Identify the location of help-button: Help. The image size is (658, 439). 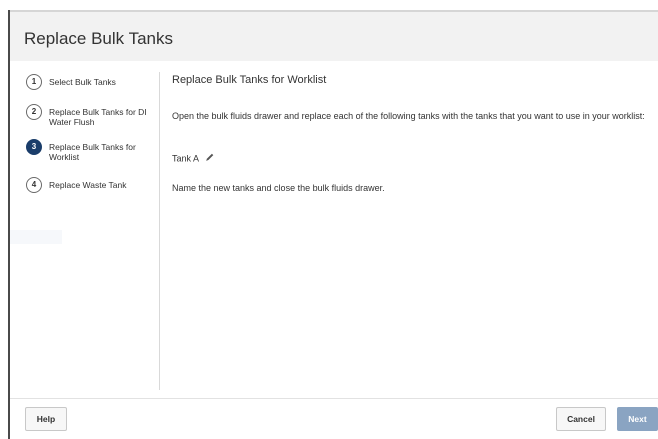
(46, 419).